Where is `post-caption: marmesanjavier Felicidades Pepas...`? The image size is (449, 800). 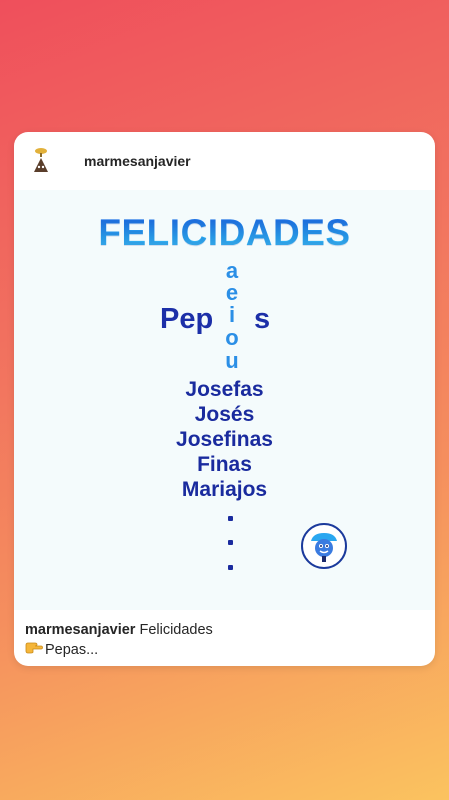 post-caption: marmesanjavier Felicidades Pepas... is located at coordinates (119, 640).